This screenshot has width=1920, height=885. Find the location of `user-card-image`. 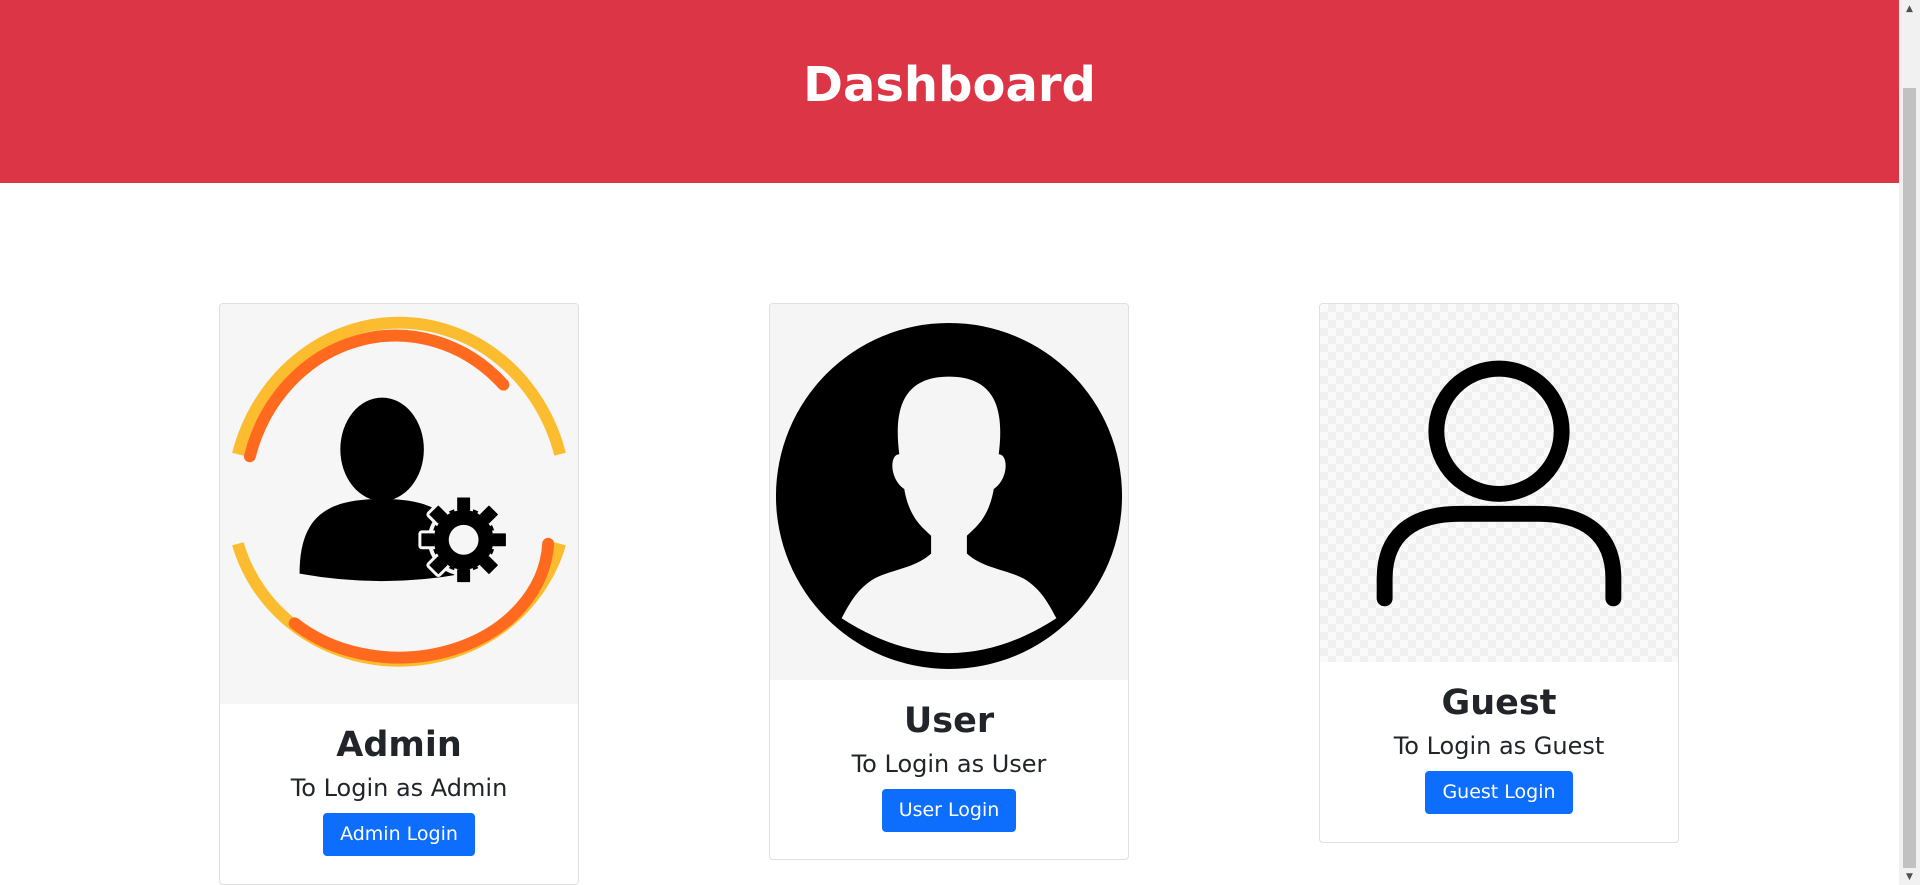

user-card-image is located at coordinates (949, 492).